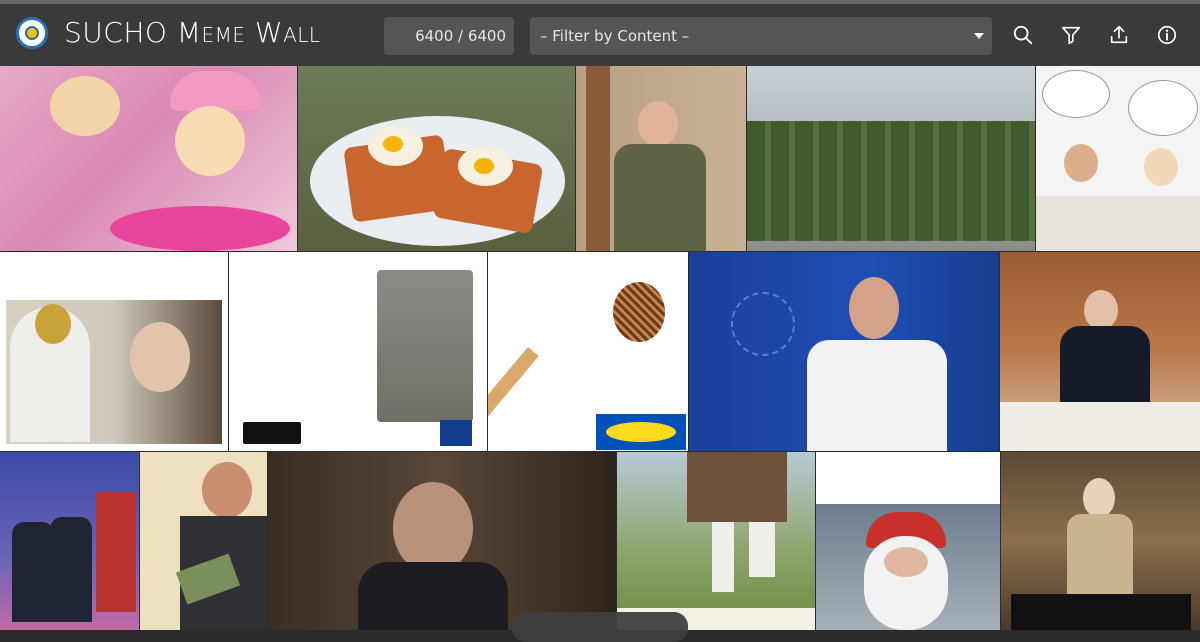 The image size is (1200, 642). Describe the element at coordinates (1071, 35) in the screenshot. I see `filter-icon` at that location.